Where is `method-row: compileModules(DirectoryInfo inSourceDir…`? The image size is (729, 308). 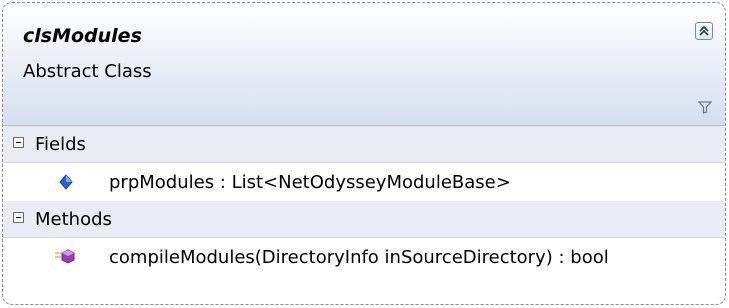
method-row: compileModules(DirectoryInfo inSourceDir… is located at coordinates (364, 257).